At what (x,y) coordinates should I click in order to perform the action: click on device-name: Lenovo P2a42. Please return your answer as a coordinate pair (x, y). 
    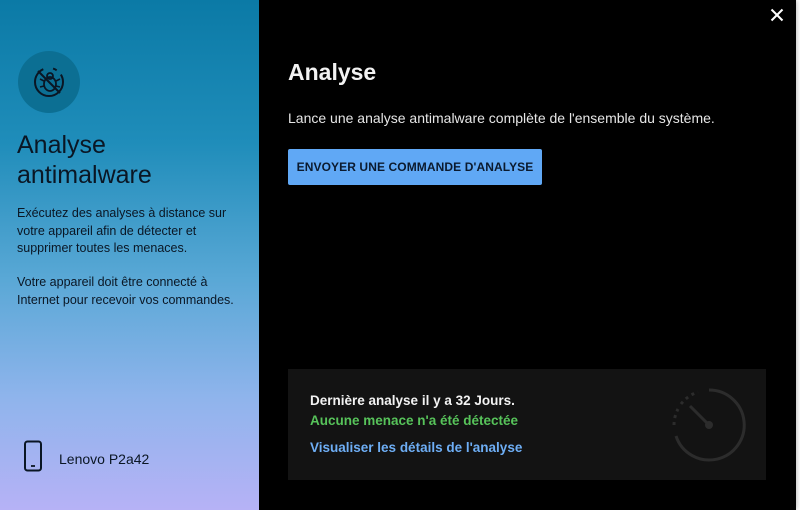
    Looking at the image, I should click on (104, 458).